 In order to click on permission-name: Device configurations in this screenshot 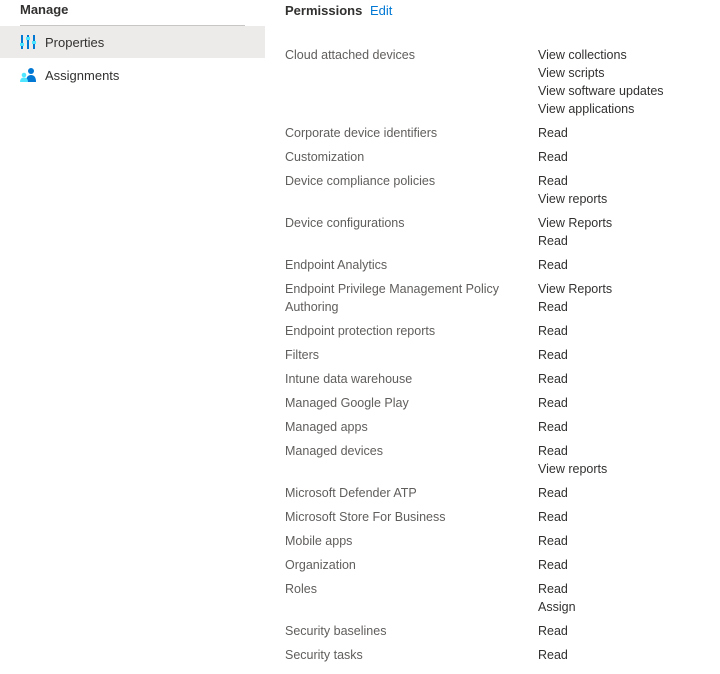, I will do `click(345, 223)`.